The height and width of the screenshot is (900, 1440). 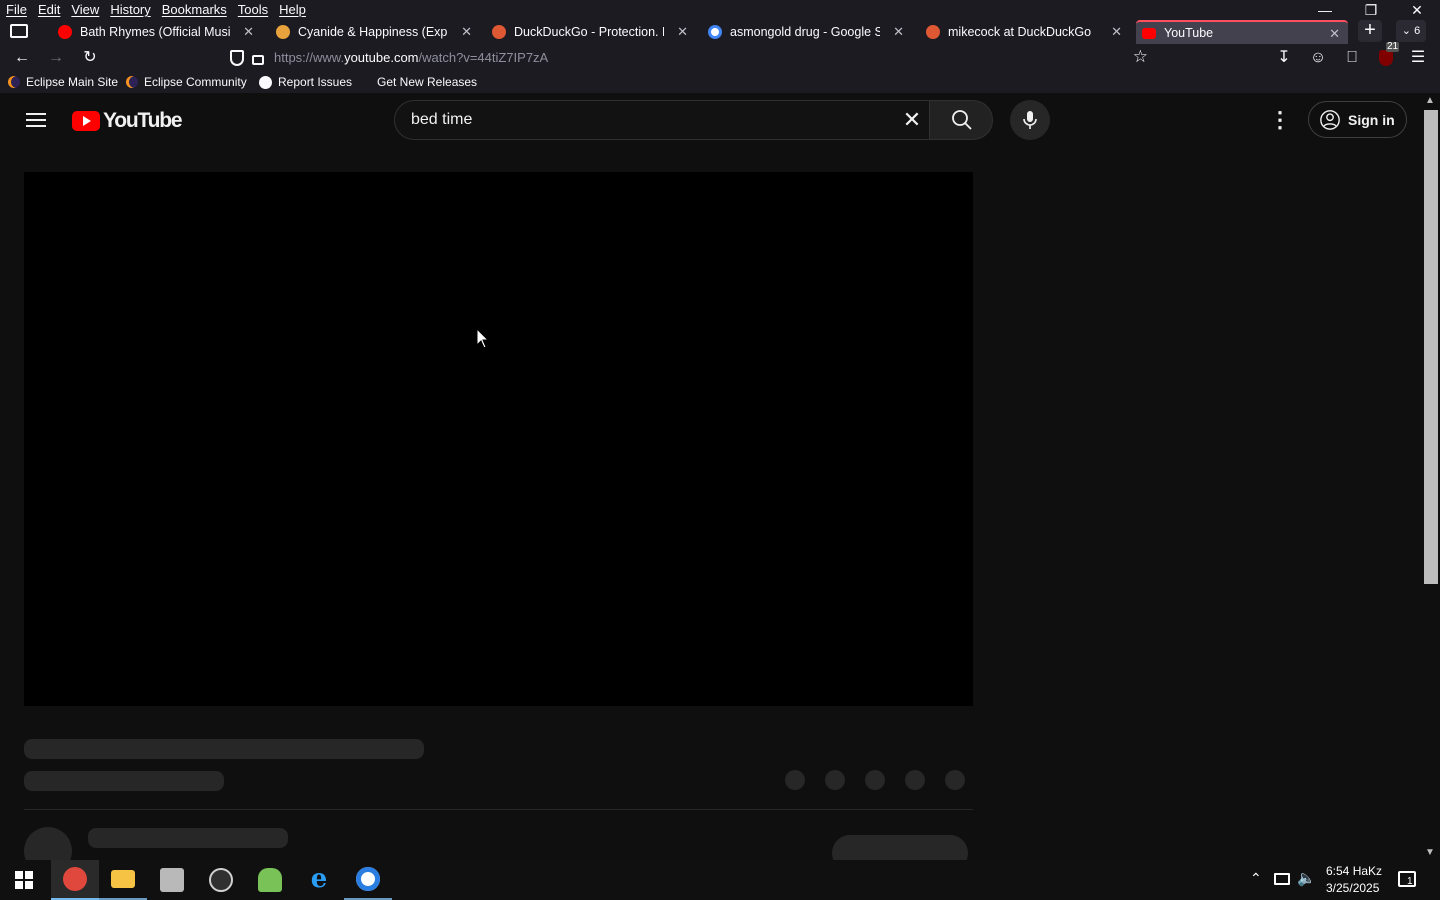 I want to click on taskbar-waterfox-button, so click(x=75, y=880).